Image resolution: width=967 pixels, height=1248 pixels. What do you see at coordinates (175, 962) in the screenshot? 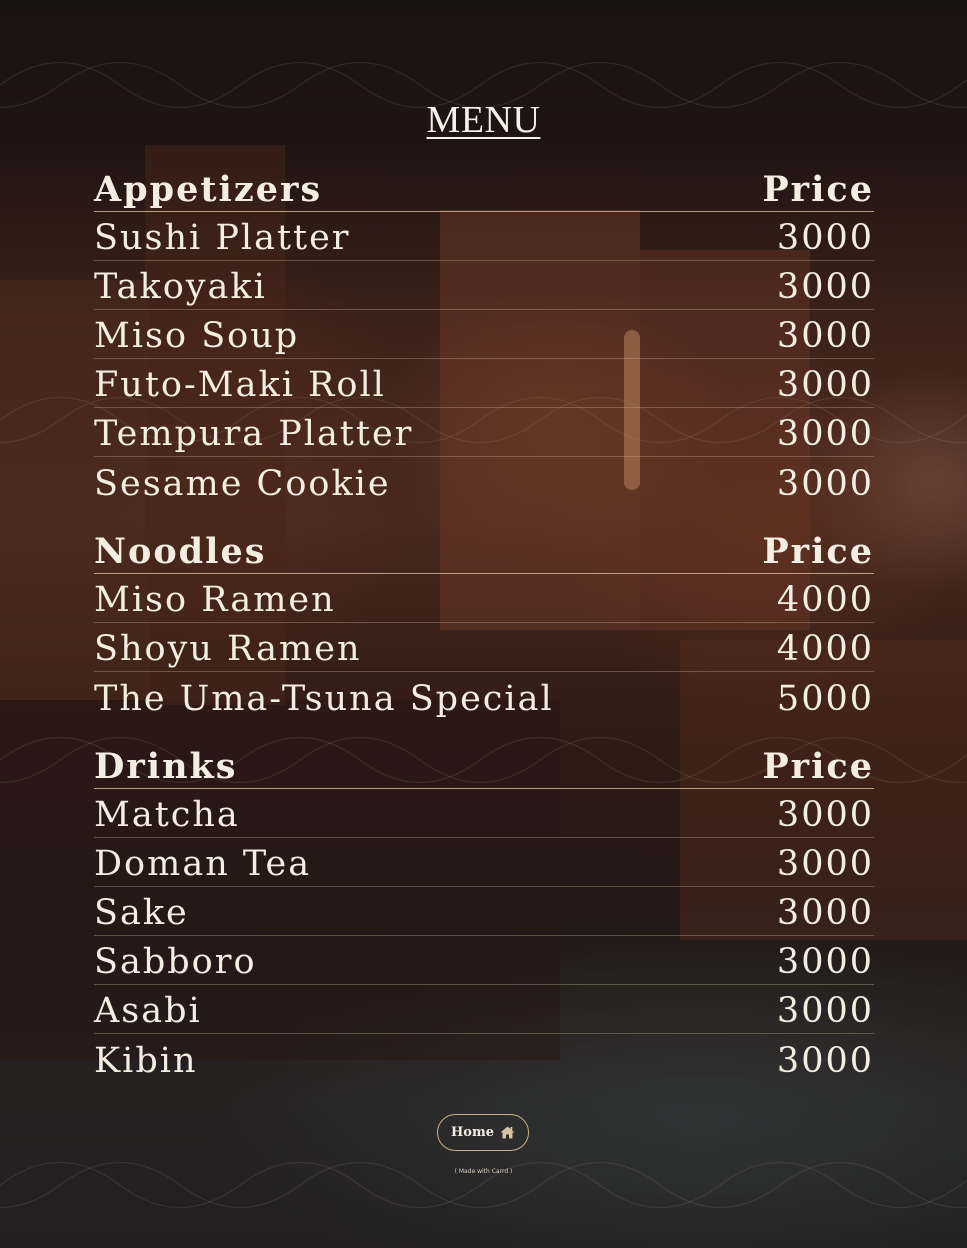
I see `menu-item-name: Sabboro` at bounding box center [175, 962].